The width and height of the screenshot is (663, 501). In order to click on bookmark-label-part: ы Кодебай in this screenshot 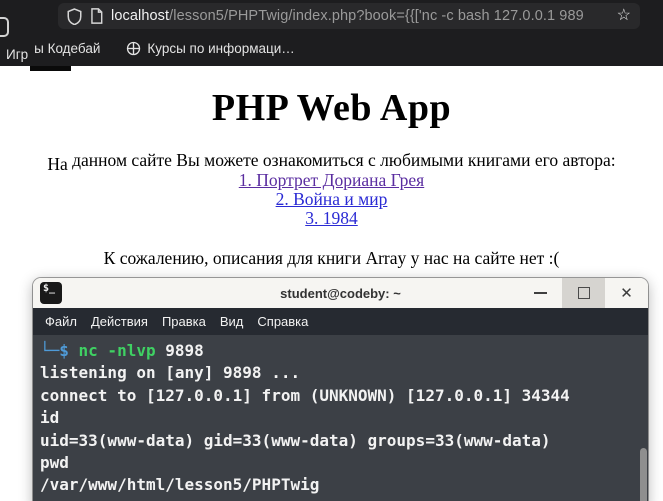, I will do `click(67, 48)`.